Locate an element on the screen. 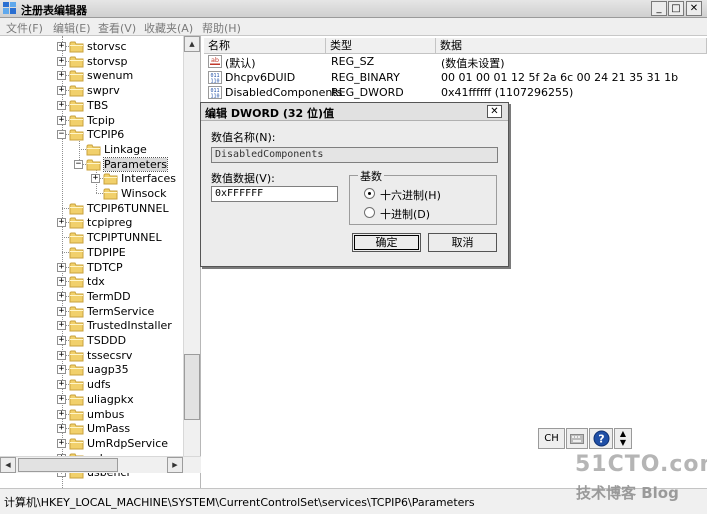  tree-item-label: Interfaces is located at coordinates (148, 178).